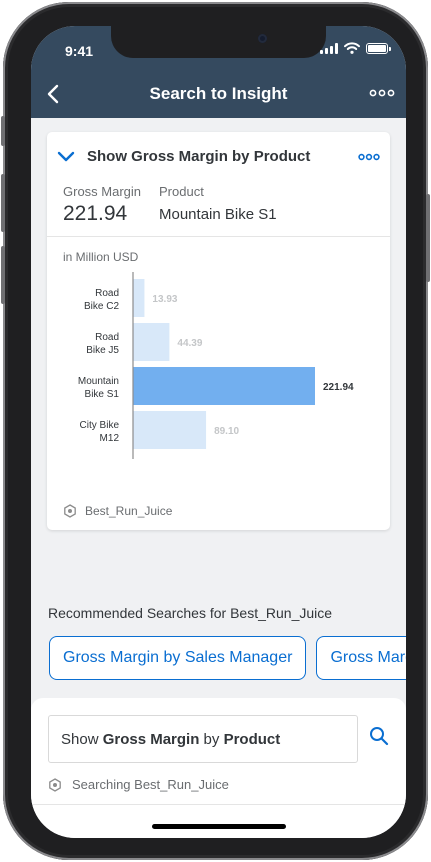  Describe the element at coordinates (151, 739) in the screenshot. I see `search-query-measure: Gross Margin` at that location.